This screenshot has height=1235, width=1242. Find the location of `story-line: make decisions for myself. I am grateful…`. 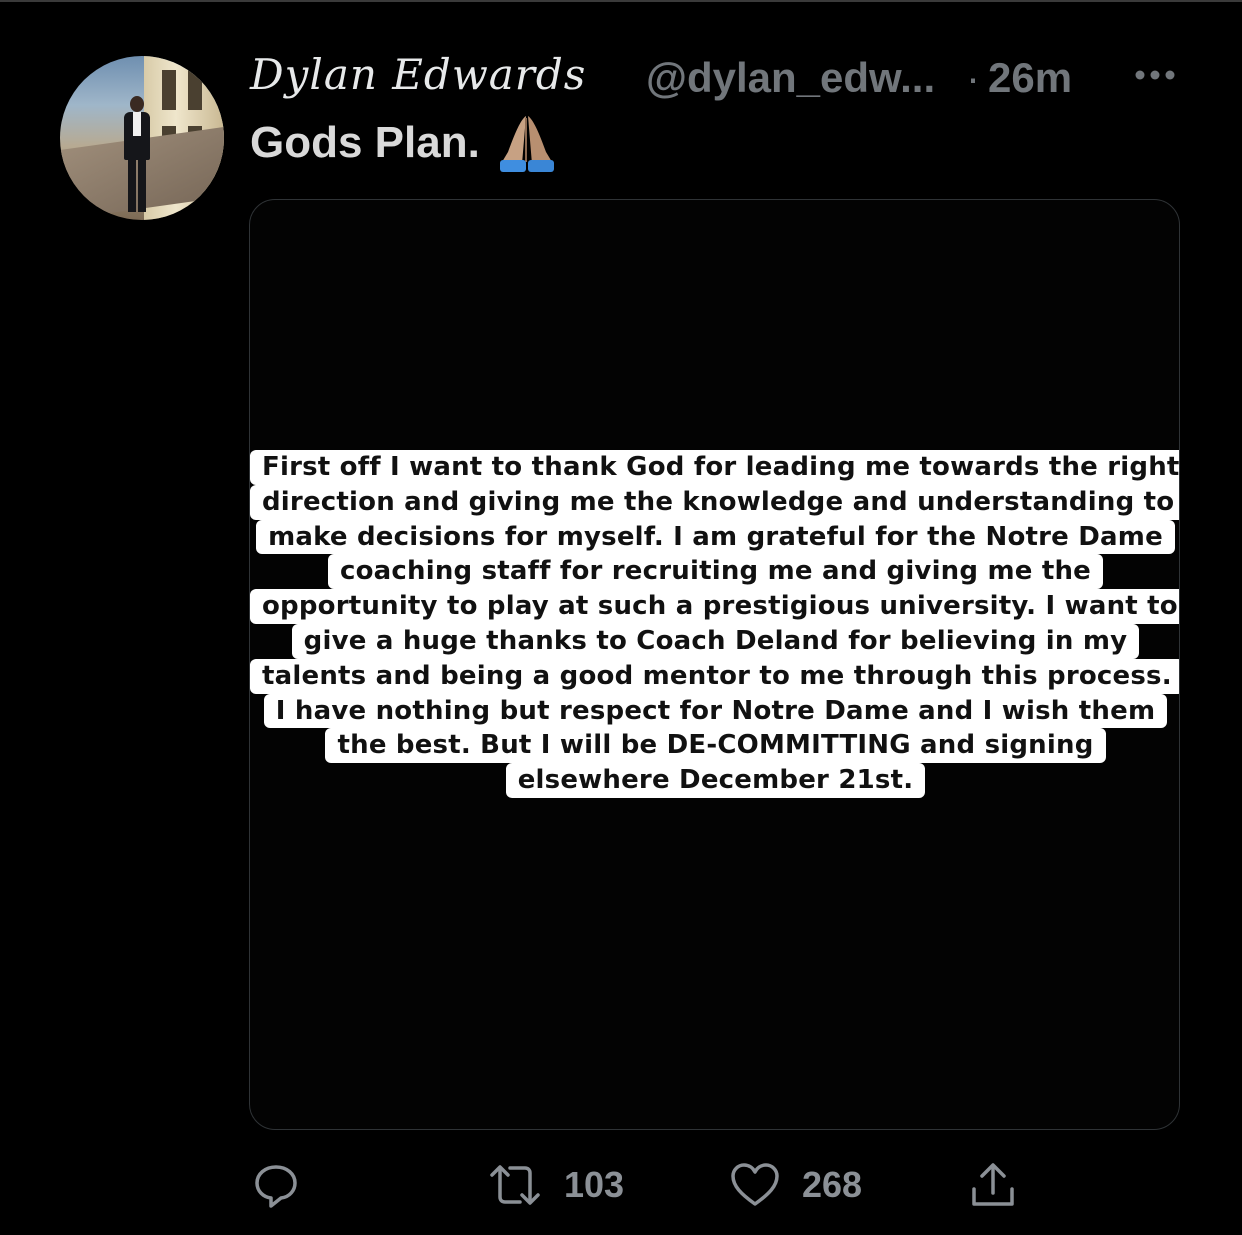

story-line: make decisions for myself. I am grateful… is located at coordinates (714, 537).